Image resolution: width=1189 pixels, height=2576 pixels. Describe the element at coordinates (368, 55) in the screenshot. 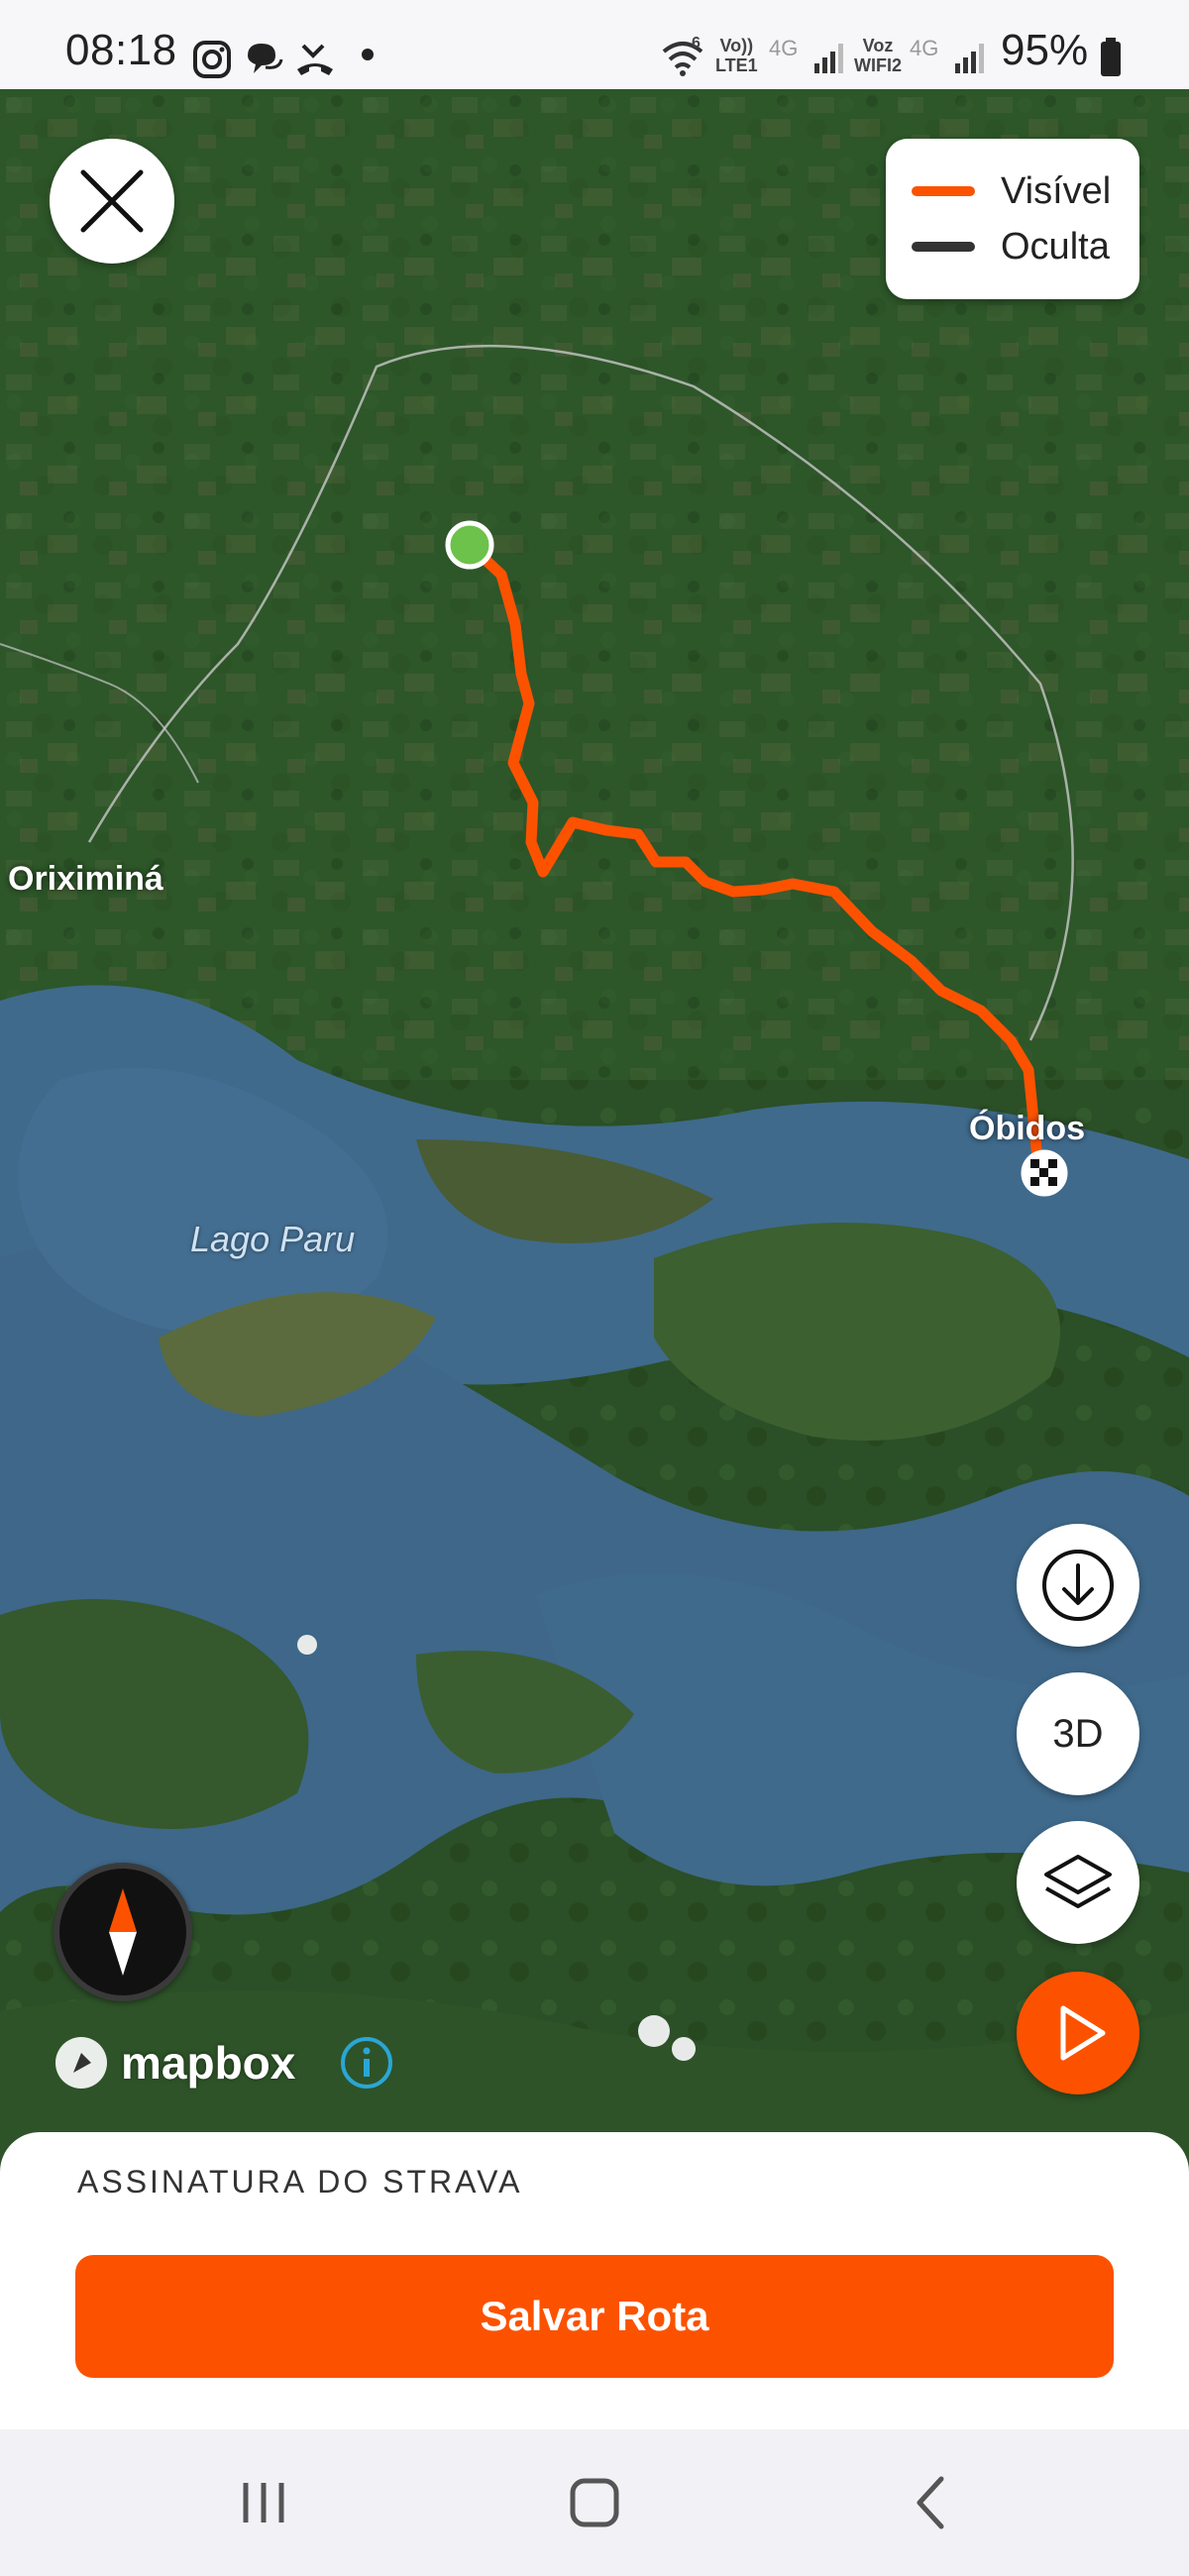

I see `dot-icon` at that location.